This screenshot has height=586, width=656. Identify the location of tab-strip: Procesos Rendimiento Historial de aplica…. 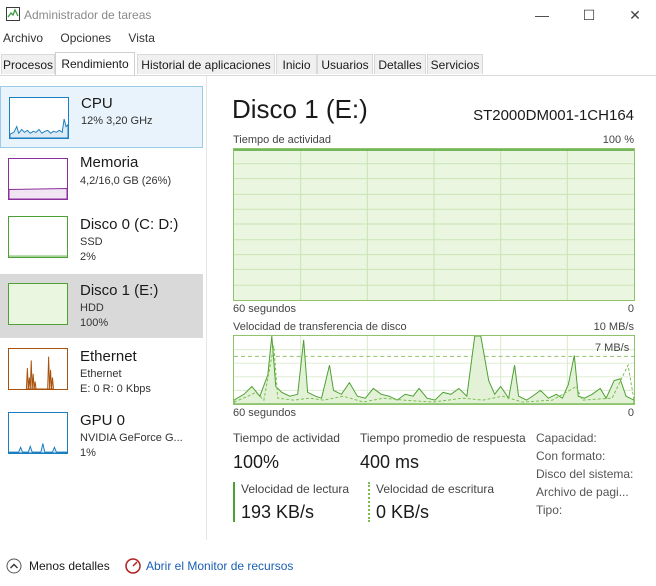
(328, 64).